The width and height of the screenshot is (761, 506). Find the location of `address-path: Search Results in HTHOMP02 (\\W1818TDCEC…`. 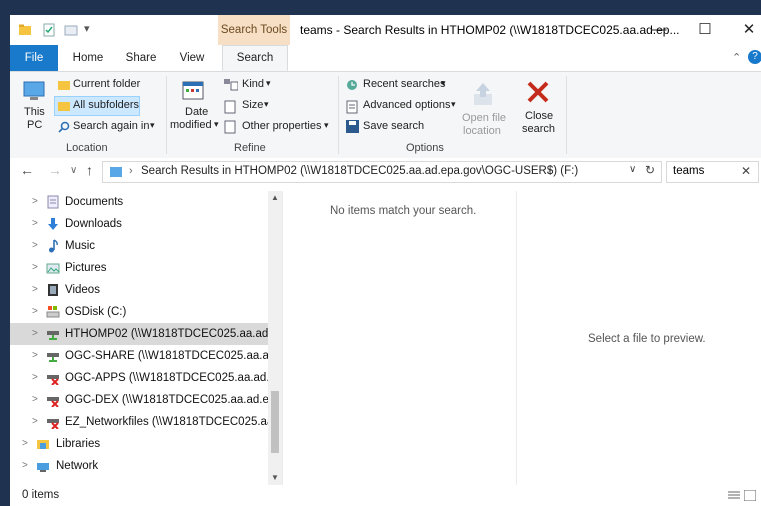

address-path: Search Results in HTHOMP02 (\\W1818TDCEC… is located at coordinates (360, 171).